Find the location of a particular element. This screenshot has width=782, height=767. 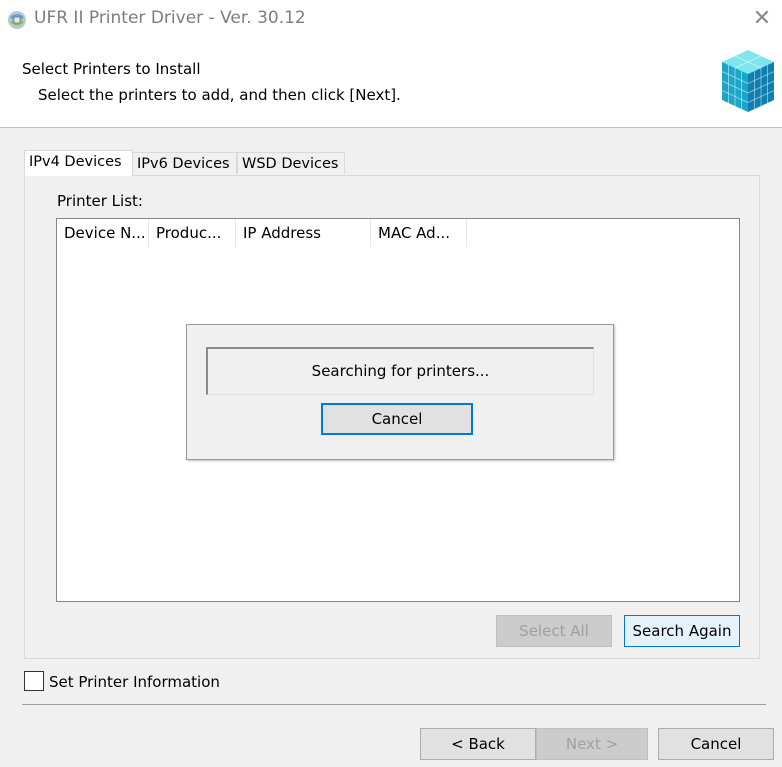

printer-driver-icon is located at coordinates (17, 20).